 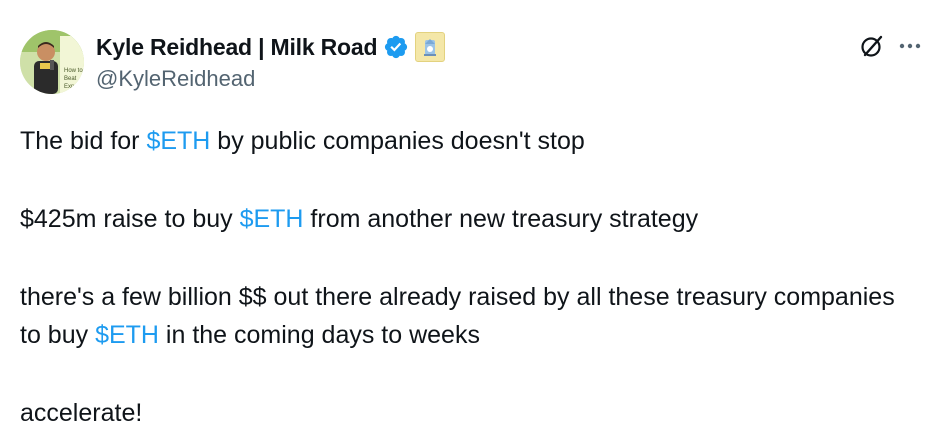 I want to click on tweet-text-segment: $425m raise to buy, so click(x=130, y=219).